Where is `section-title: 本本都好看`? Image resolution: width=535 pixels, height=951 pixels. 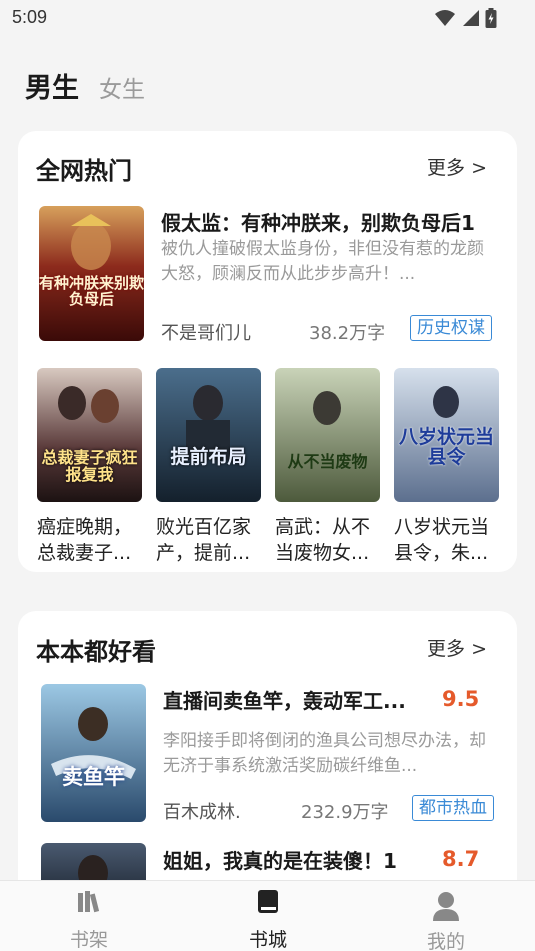
section-title: 本本都好看 is located at coordinates (96, 652).